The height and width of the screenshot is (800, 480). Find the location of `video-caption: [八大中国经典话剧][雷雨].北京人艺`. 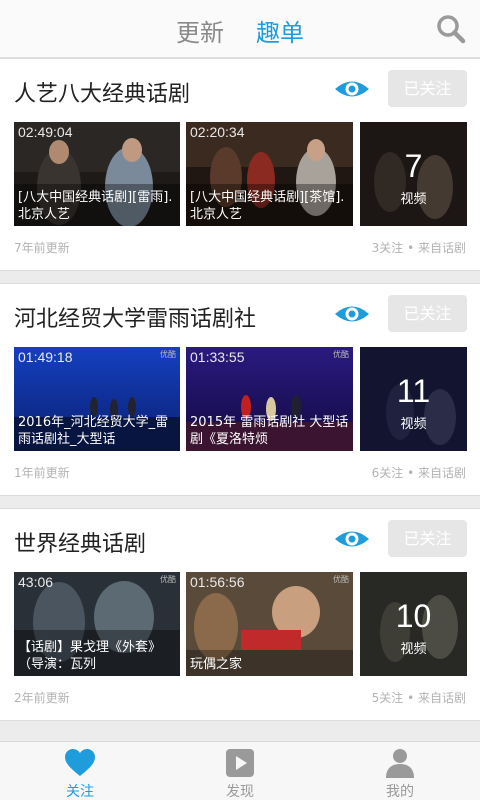

video-caption: [八大中国经典话剧][雷雨].北京人艺 is located at coordinates (95, 206).